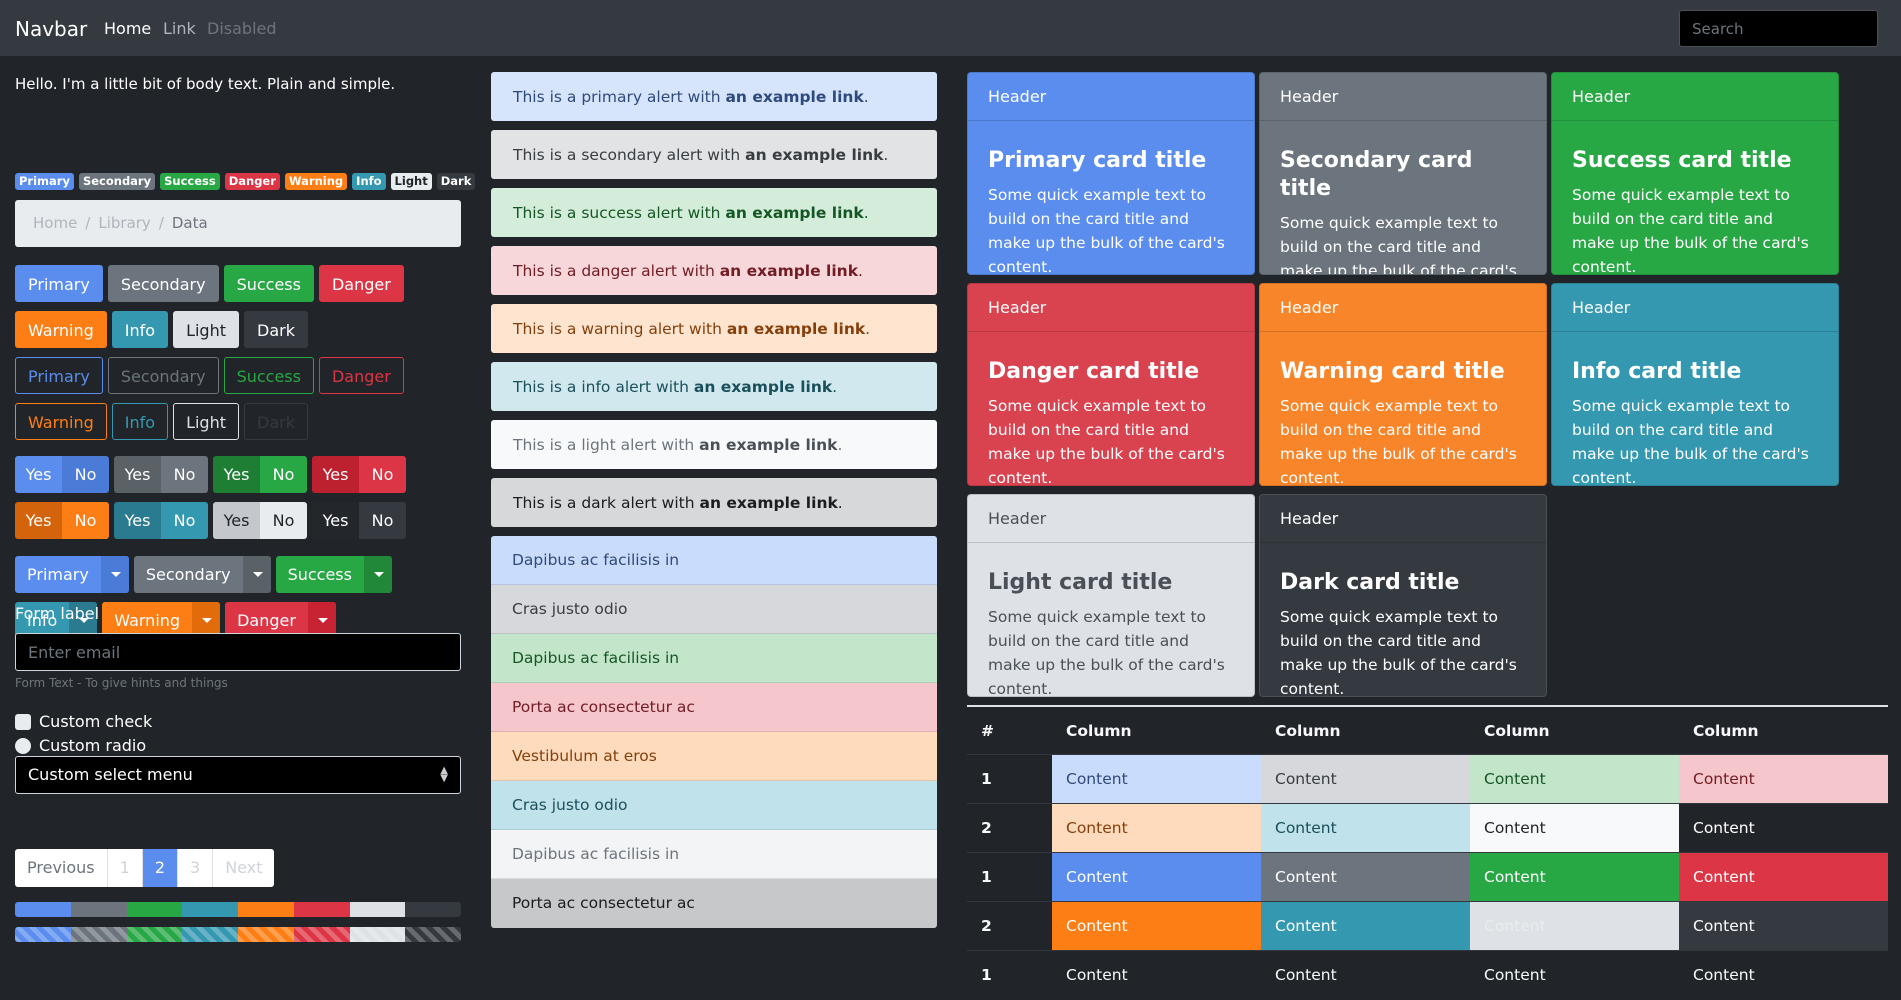  I want to click on dropdown-label: Primary, so click(58, 574).